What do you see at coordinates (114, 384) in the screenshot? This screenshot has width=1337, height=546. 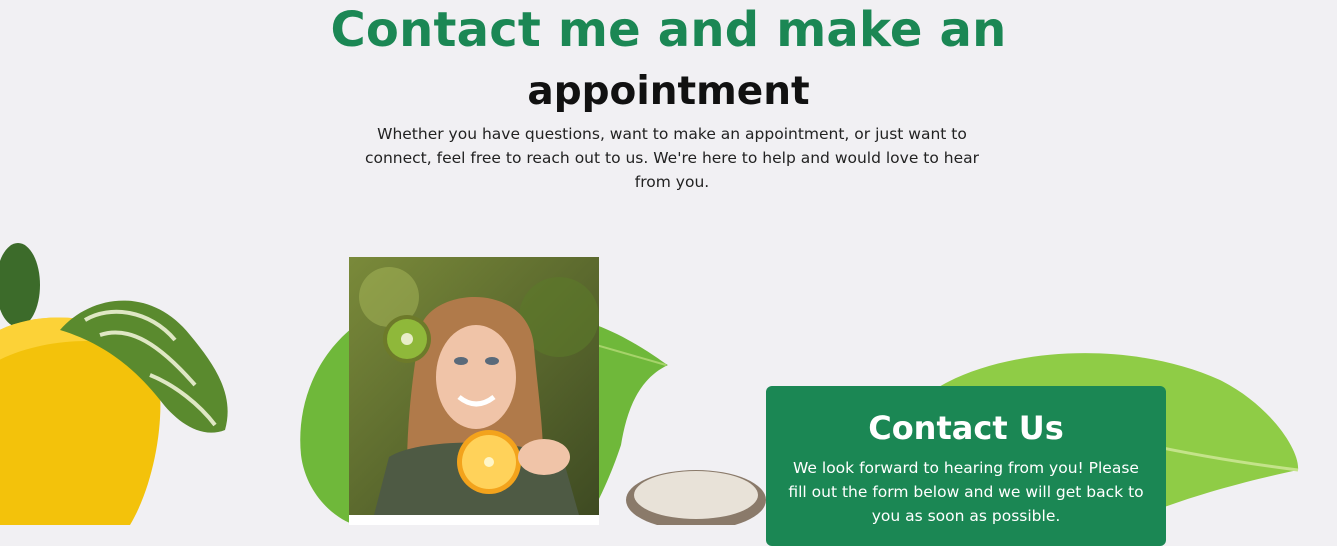 I see `yellow-squash-image` at bounding box center [114, 384].